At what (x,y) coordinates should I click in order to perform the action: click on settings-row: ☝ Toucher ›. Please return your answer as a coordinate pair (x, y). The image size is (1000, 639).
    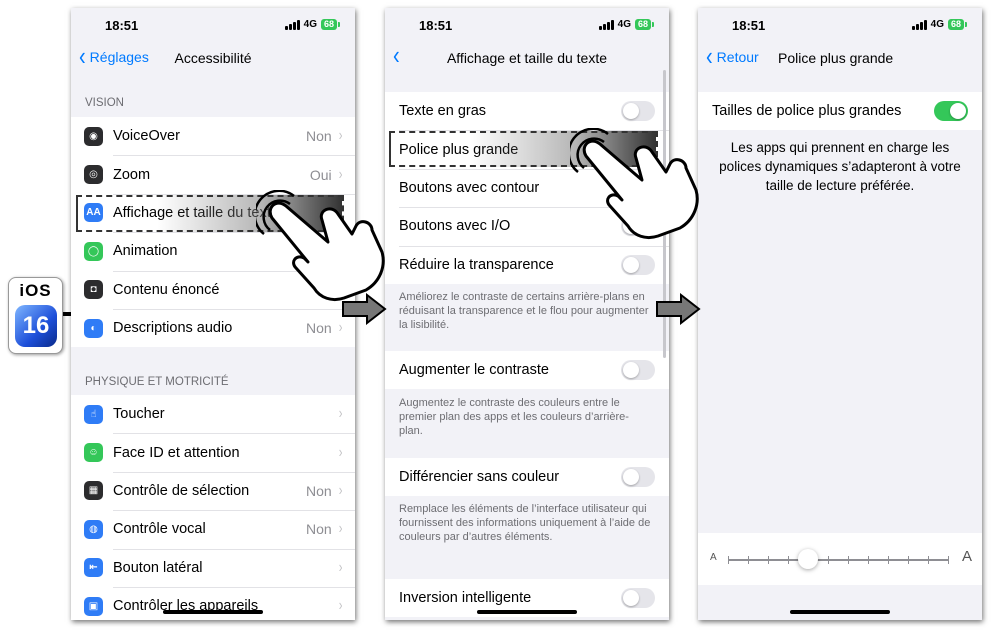
    Looking at the image, I should click on (213, 414).